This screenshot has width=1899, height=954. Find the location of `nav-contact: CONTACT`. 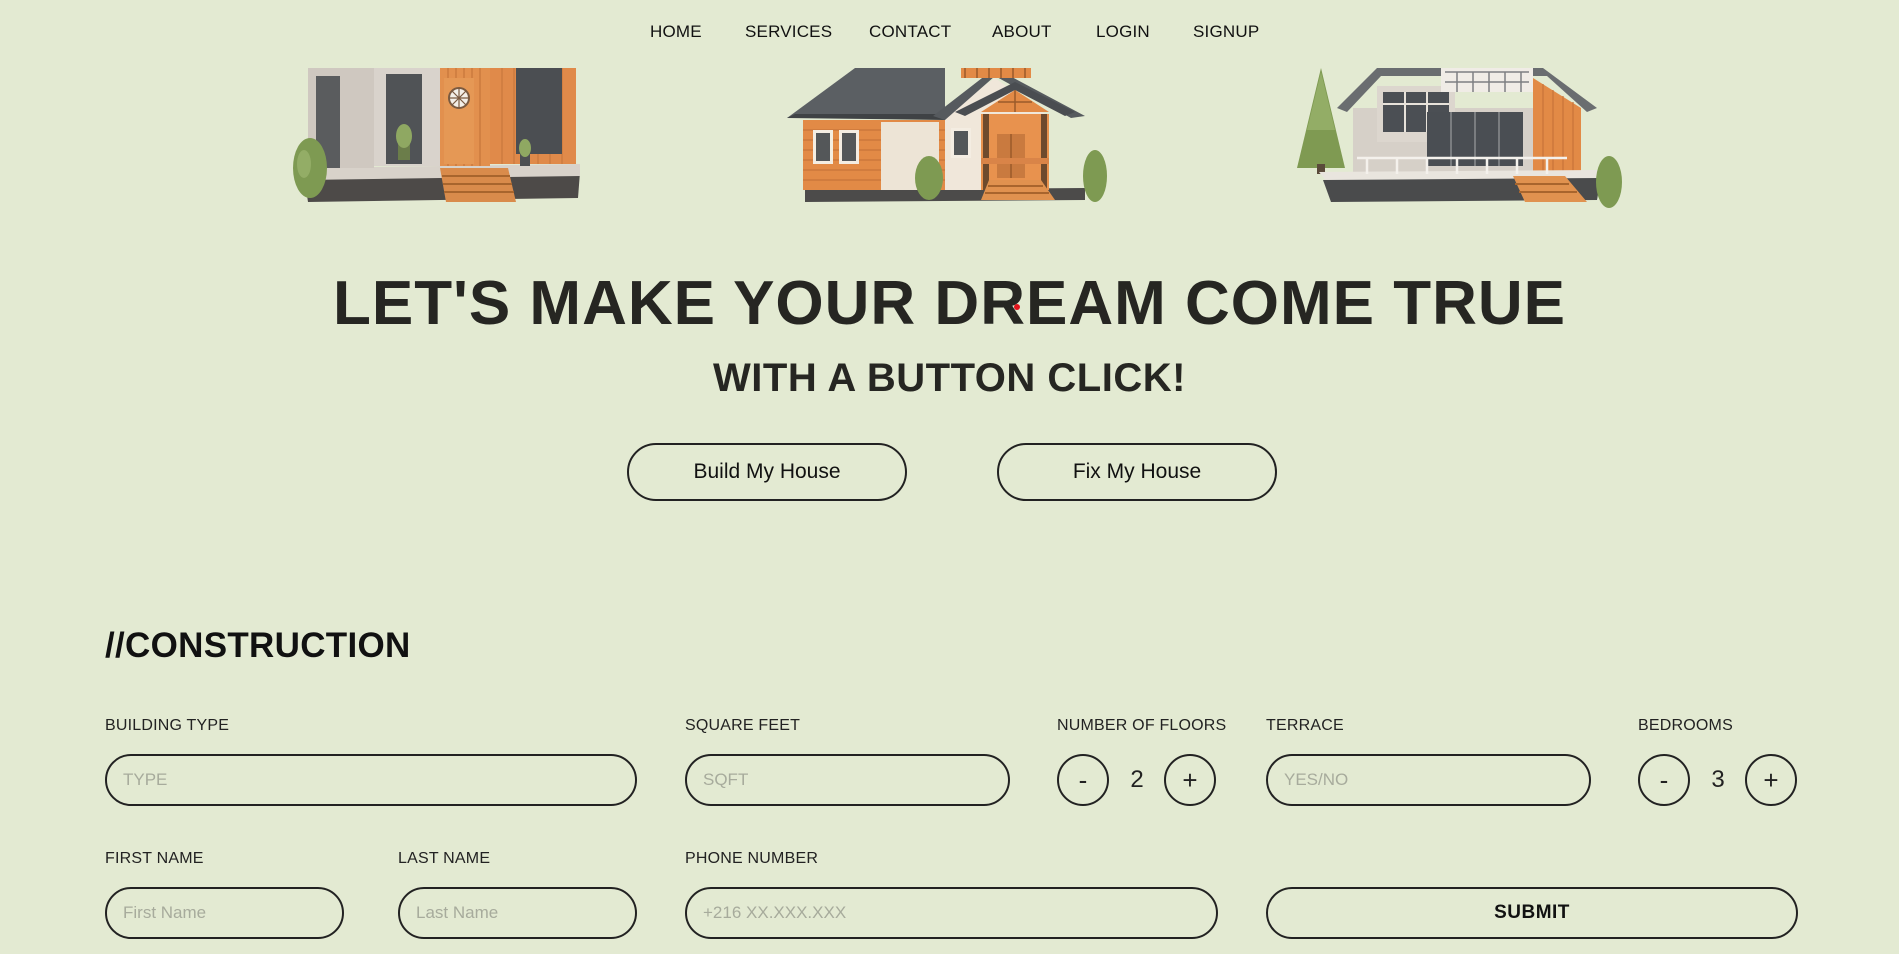

nav-contact: CONTACT is located at coordinates (910, 32).